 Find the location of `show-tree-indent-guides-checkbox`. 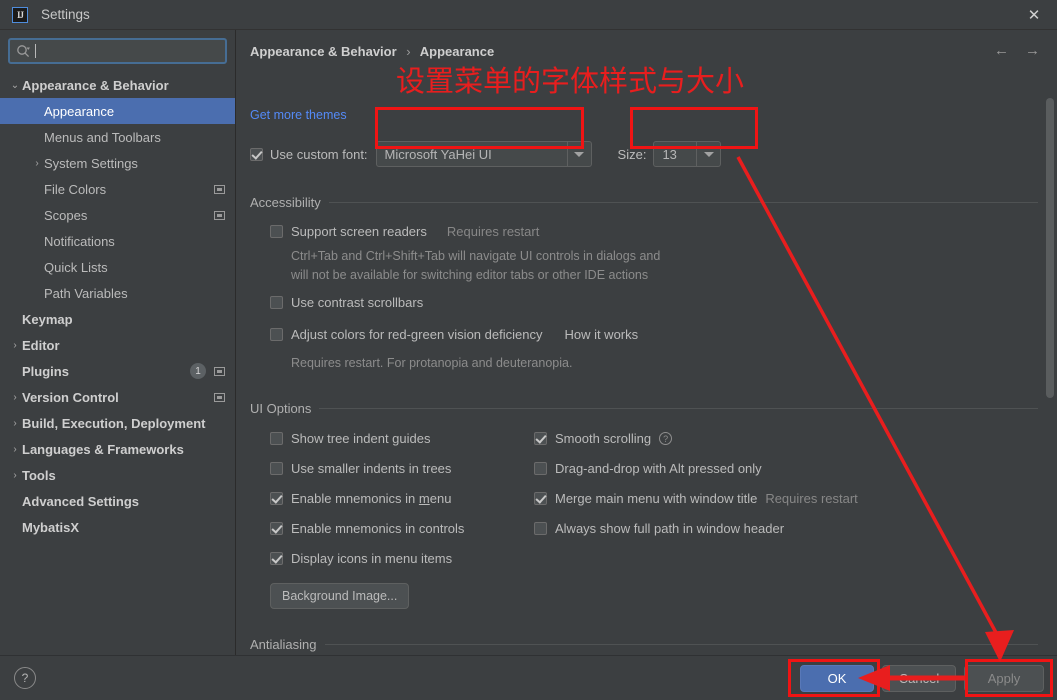

show-tree-indent-guides-checkbox is located at coordinates (276, 438).